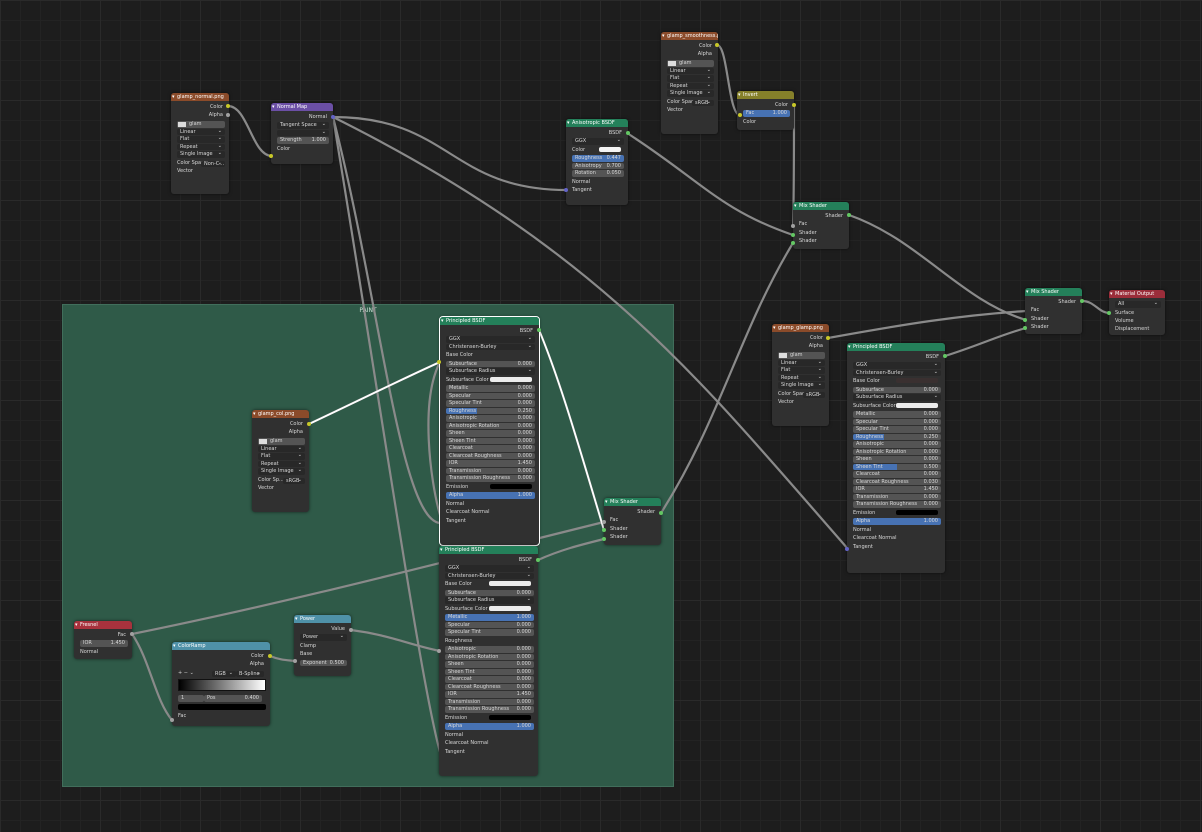 The height and width of the screenshot is (832, 1202). I want to click on color-space-row: Color Sp... sRGB, so click(281, 480).